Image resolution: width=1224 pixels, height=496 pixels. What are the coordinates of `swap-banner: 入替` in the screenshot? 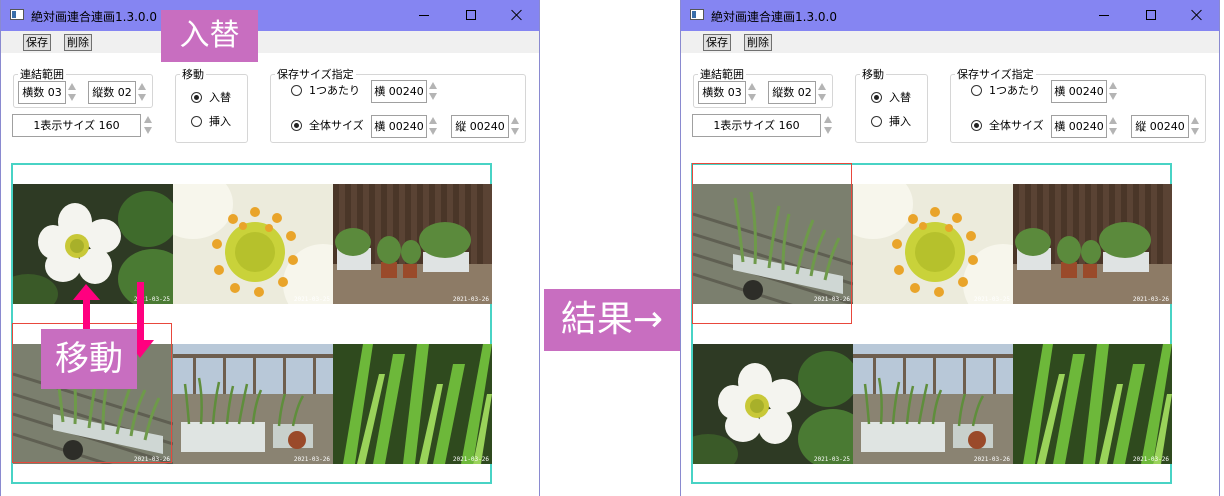 It's located at (209, 36).